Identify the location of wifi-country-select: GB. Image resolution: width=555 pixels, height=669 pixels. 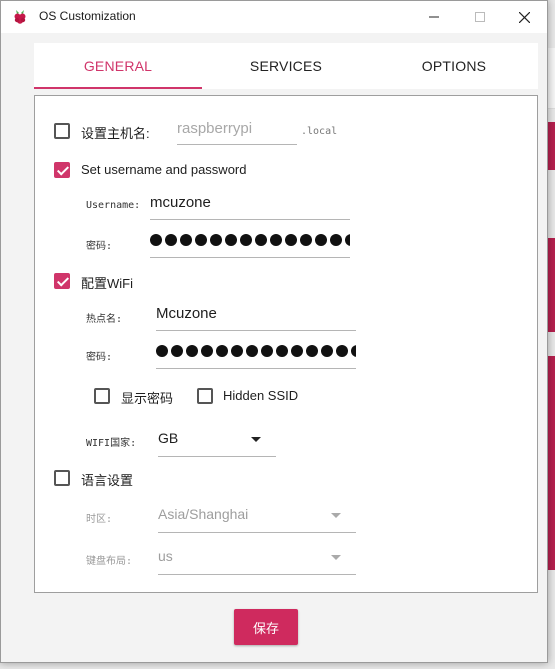
(217, 443).